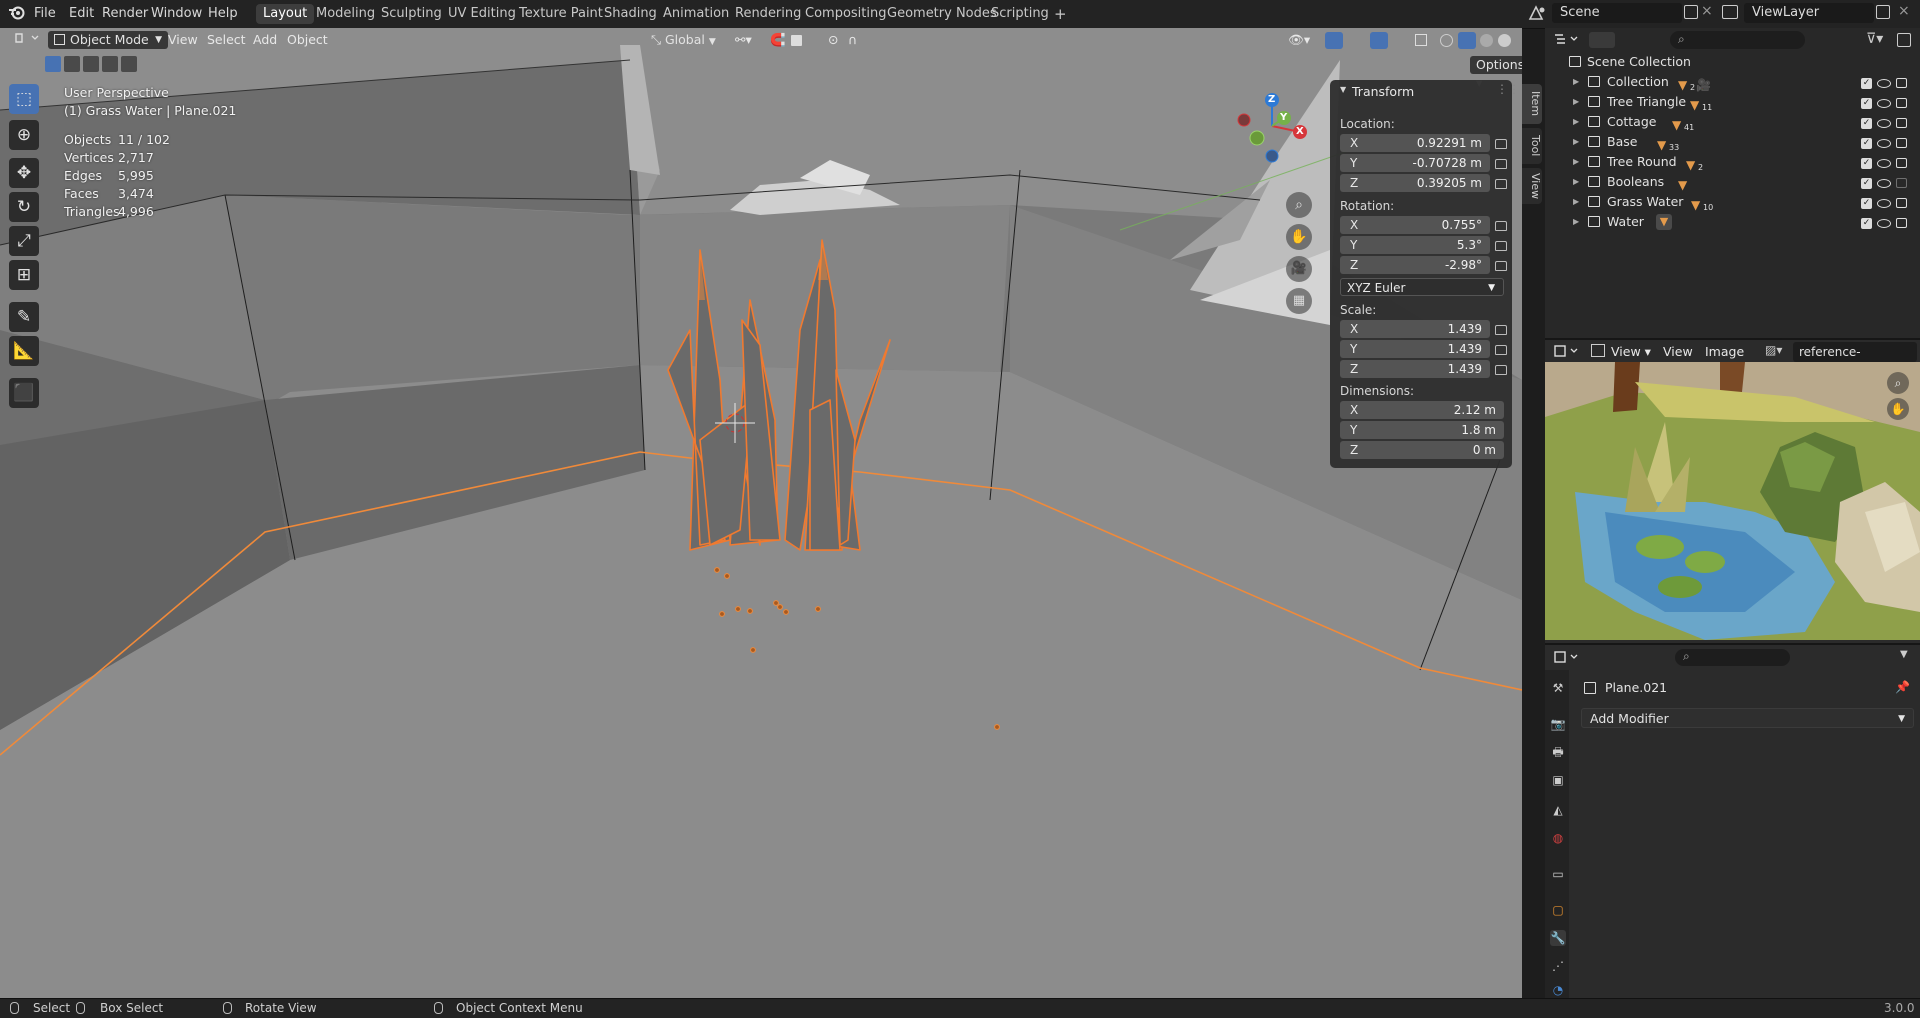  Describe the element at coordinates (1874, 39) in the screenshot. I see `filter-icon: ⊽▾` at that location.